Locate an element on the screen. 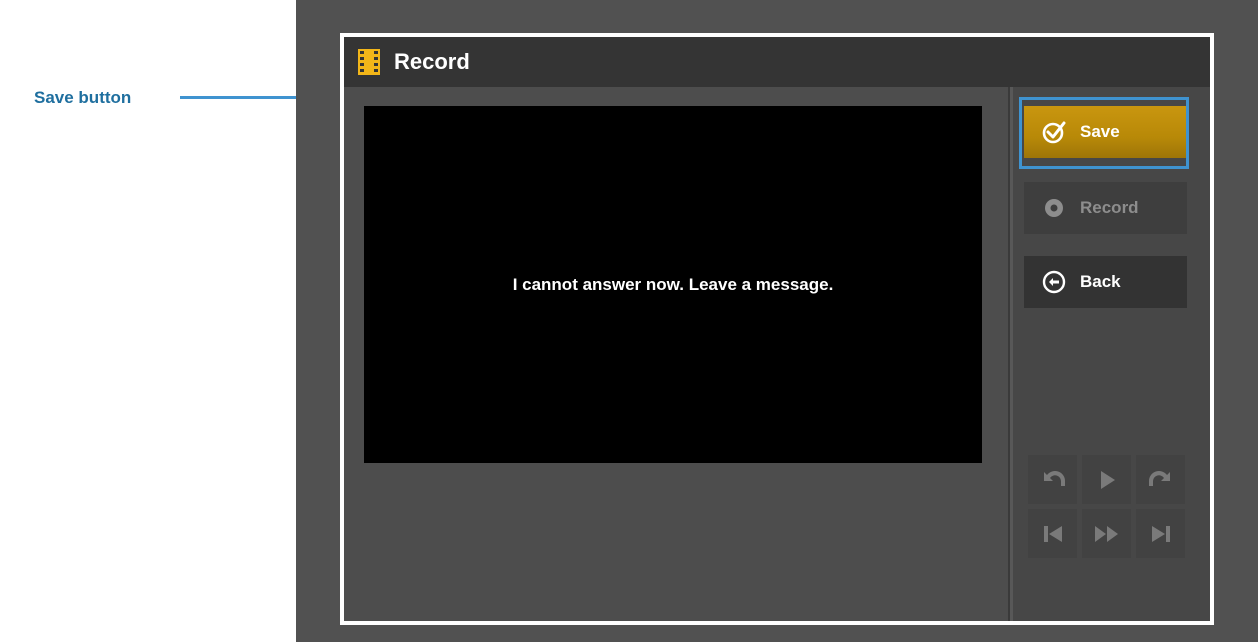  fast-forward-button is located at coordinates (1106, 533).